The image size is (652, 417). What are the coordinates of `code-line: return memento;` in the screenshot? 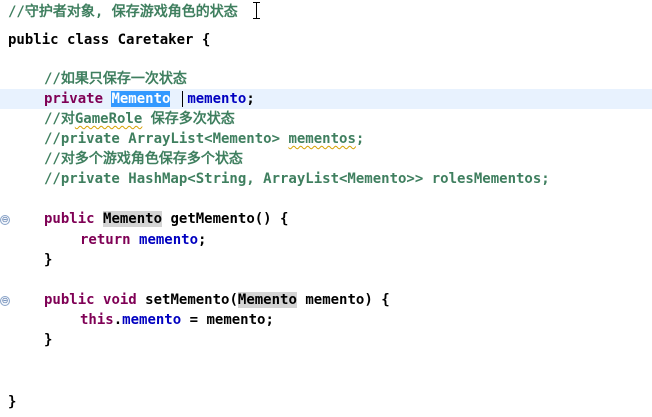 It's located at (326, 240).